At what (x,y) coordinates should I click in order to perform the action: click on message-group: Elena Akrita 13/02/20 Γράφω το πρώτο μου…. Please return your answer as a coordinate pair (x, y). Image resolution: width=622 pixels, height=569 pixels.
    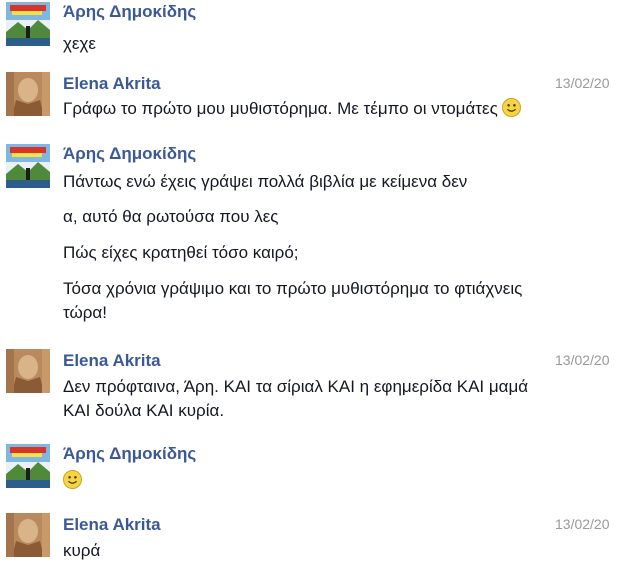
    Looking at the image, I should click on (311, 98).